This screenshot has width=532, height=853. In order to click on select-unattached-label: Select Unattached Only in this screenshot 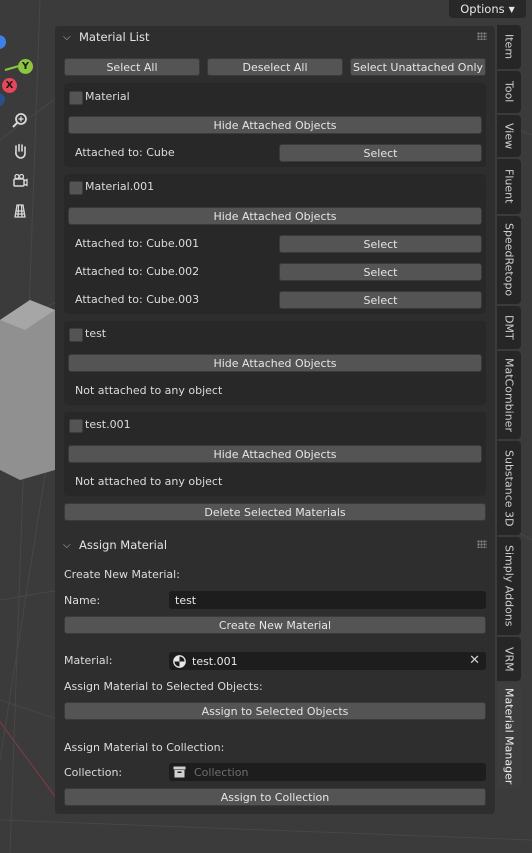, I will do `click(418, 67)`.